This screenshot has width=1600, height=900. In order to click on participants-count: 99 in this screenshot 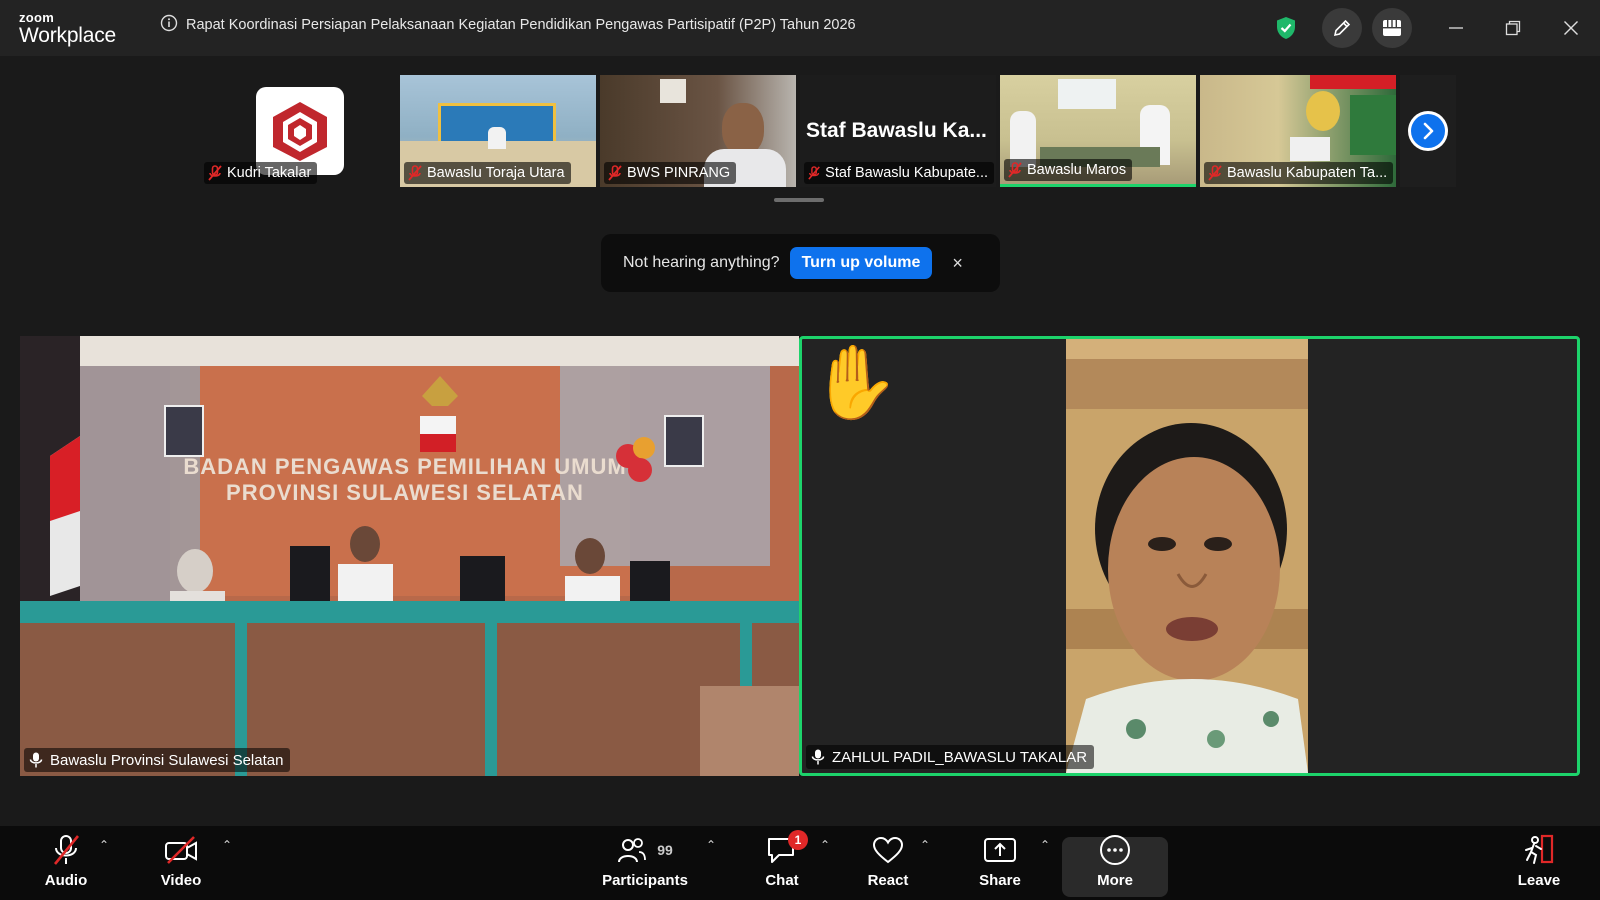, I will do `click(665, 850)`.